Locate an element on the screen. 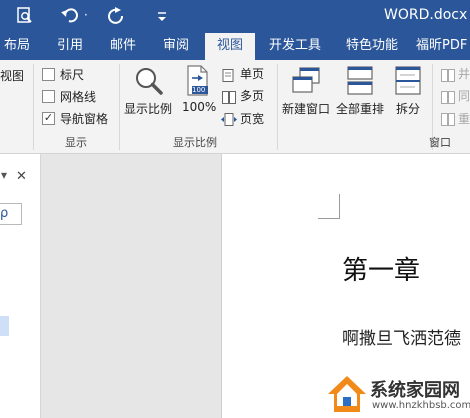  title-bar: · WORD.docx - is located at coordinates (235, 16).